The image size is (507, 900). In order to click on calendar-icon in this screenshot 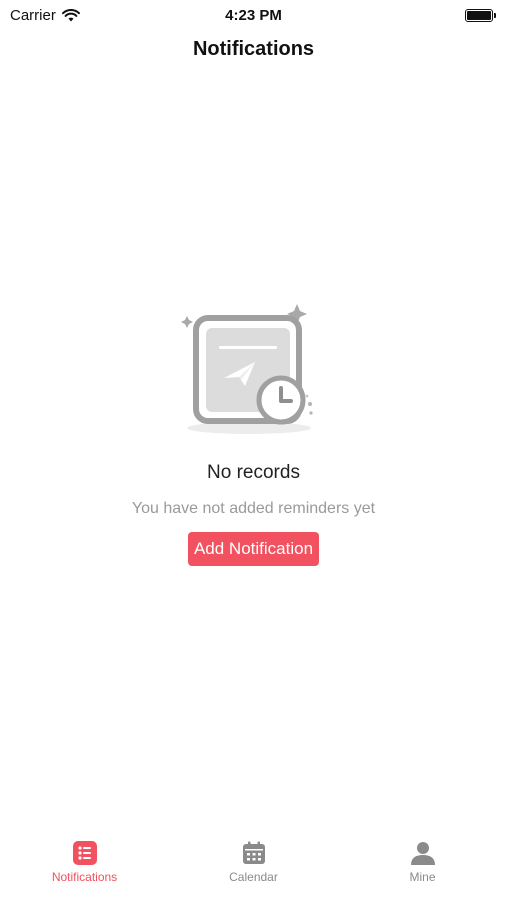, I will do `click(253, 852)`.